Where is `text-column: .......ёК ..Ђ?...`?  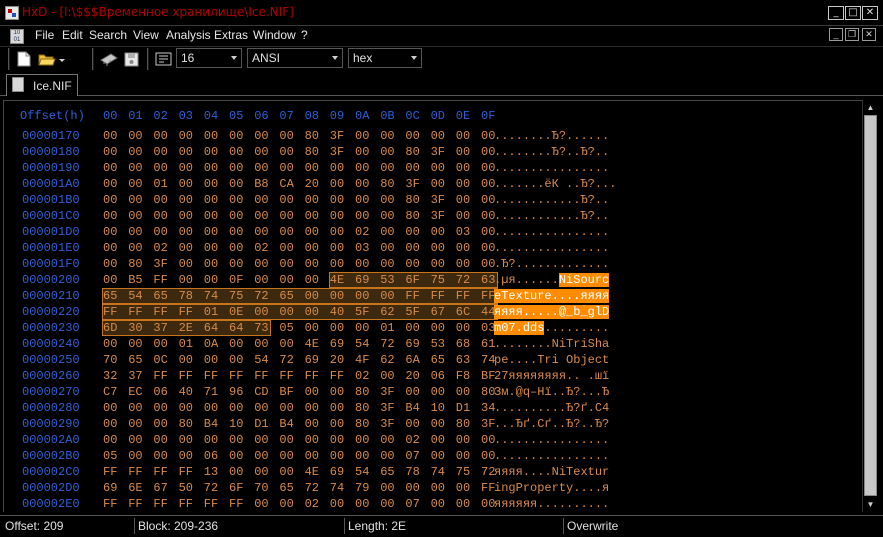
text-column: .......ёК ..Ђ?... is located at coordinates (555, 184).